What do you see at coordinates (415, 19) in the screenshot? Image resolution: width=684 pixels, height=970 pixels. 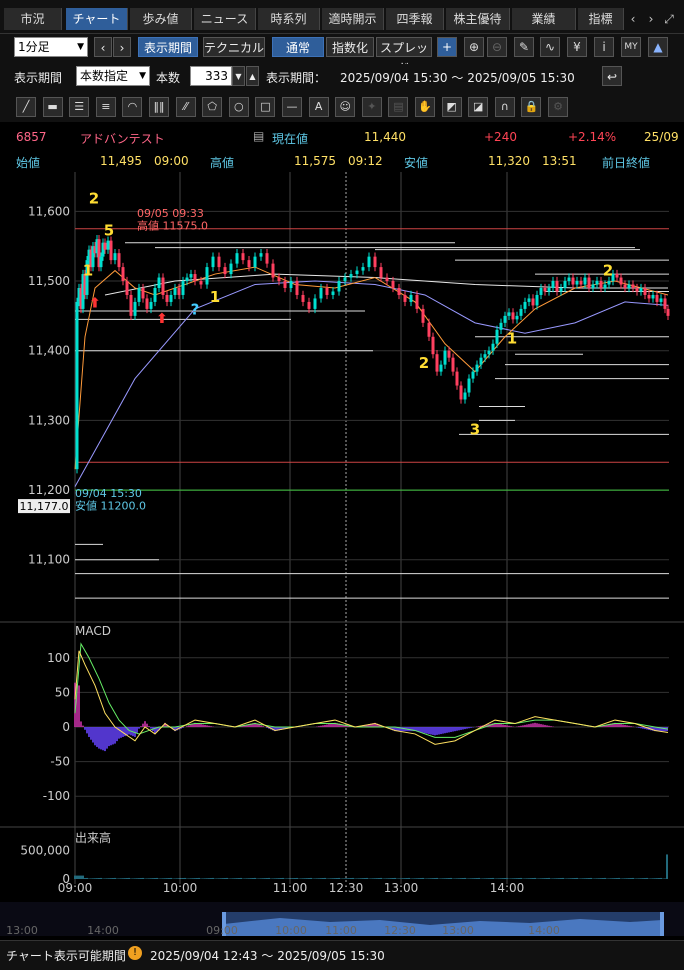 I see `tab-quarterly: 四季報` at bounding box center [415, 19].